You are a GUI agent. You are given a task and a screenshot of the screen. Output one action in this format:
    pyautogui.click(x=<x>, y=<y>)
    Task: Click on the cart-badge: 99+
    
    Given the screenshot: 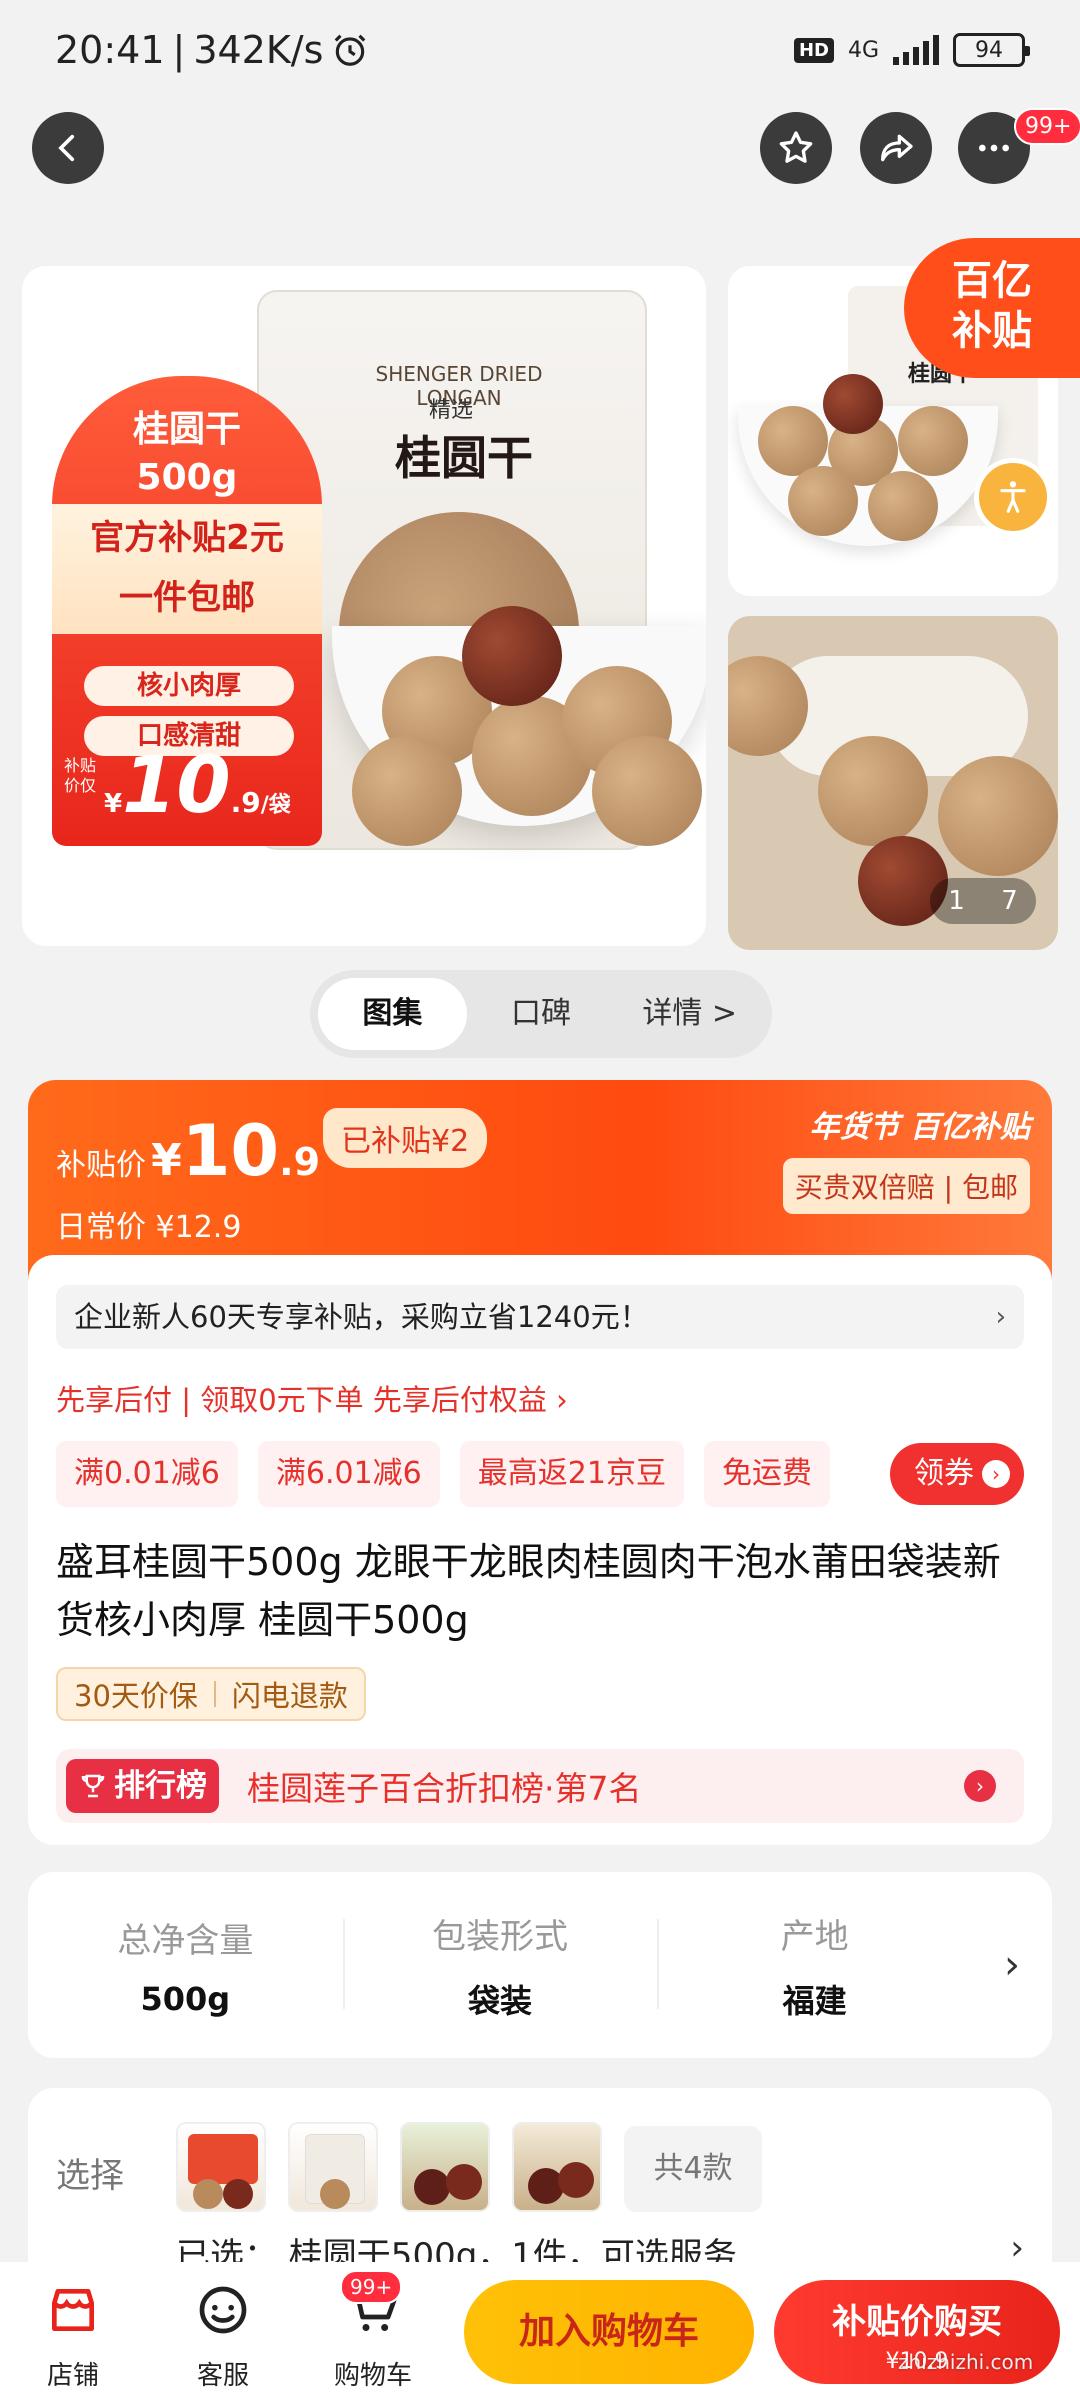 What is the action you would take?
    pyautogui.click(x=371, y=2287)
    